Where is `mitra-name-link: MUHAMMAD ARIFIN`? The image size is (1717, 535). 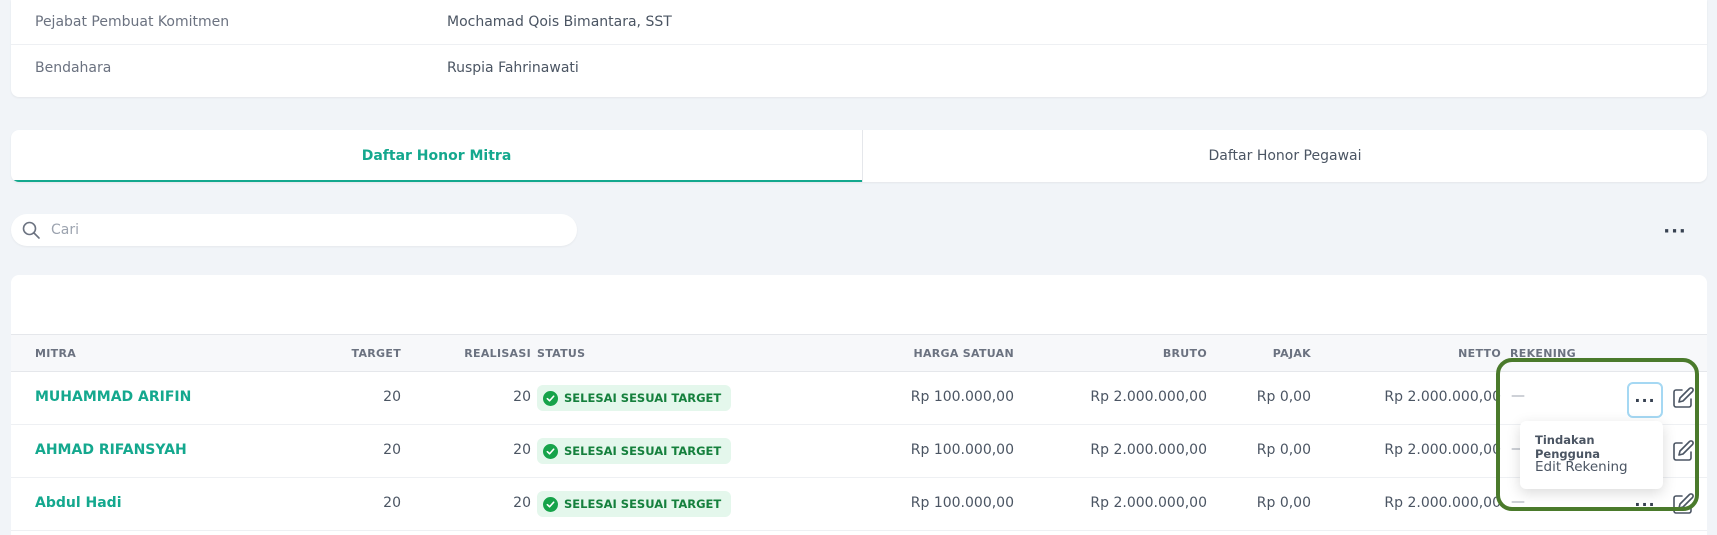 mitra-name-link: MUHAMMAD ARIFIN is located at coordinates (113, 397).